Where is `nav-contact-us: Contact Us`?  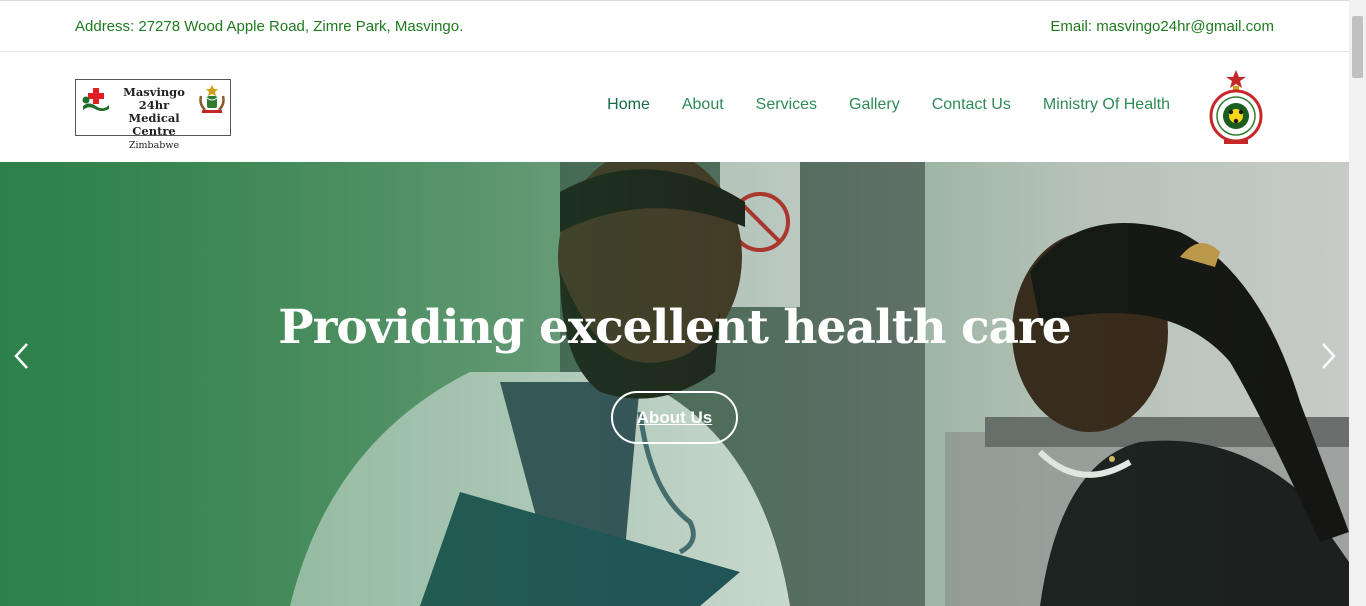
nav-contact-us: Contact Us is located at coordinates (971, 105).